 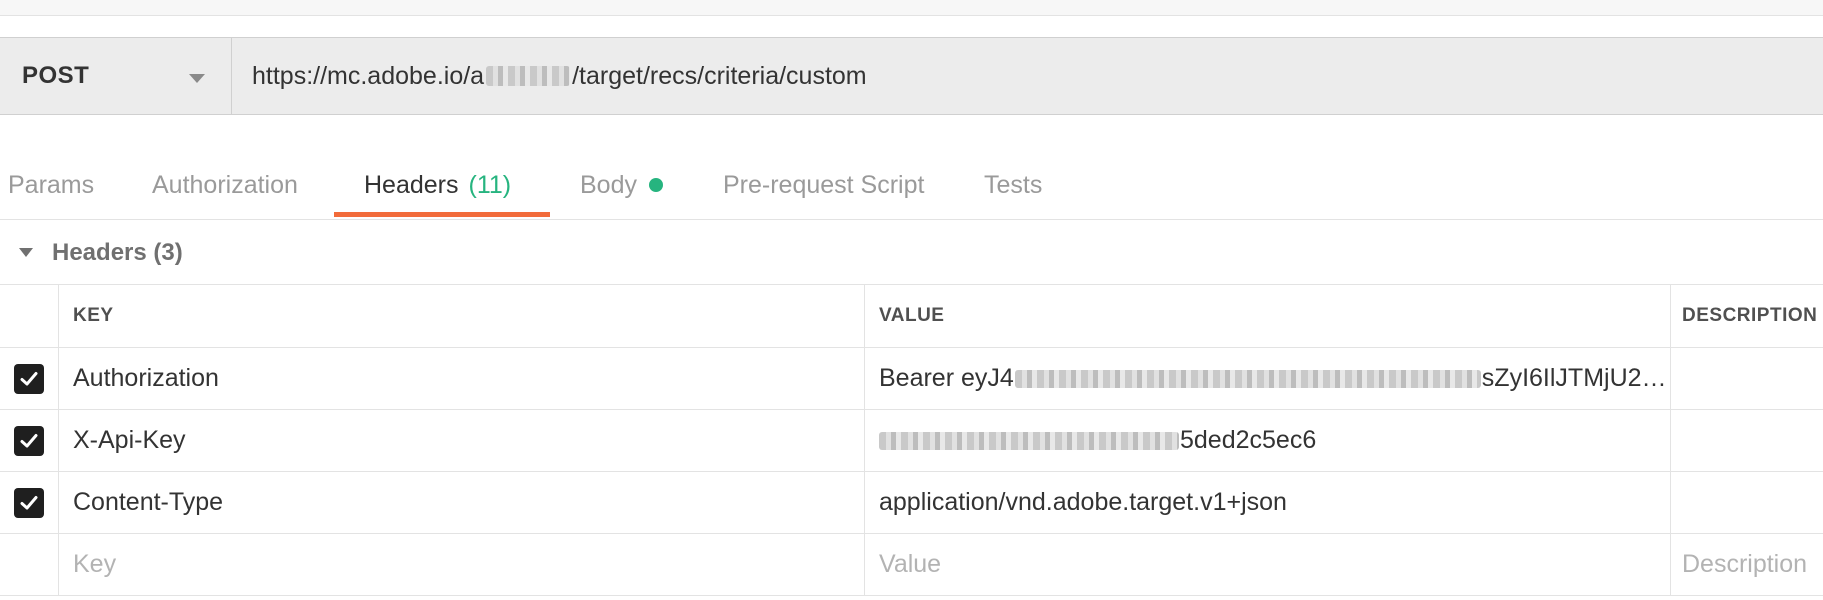 What do you see at coordinates (368, 75) in the screenshot?
I see `url-prefix: https://mc.adobe.io/a` at bounding box center [368, 75].